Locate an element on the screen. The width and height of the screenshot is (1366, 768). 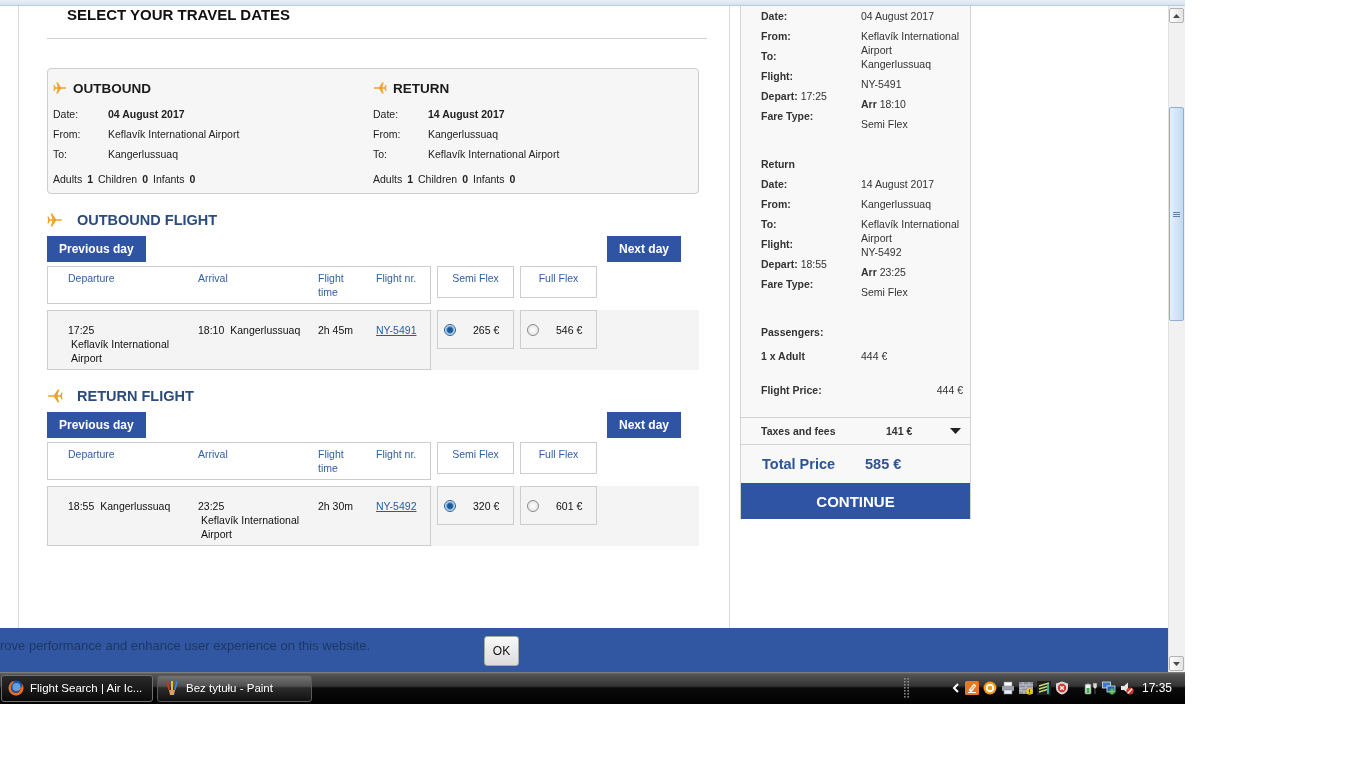
taxes-label: Taxes and fees is located at coordinates (799, 431).